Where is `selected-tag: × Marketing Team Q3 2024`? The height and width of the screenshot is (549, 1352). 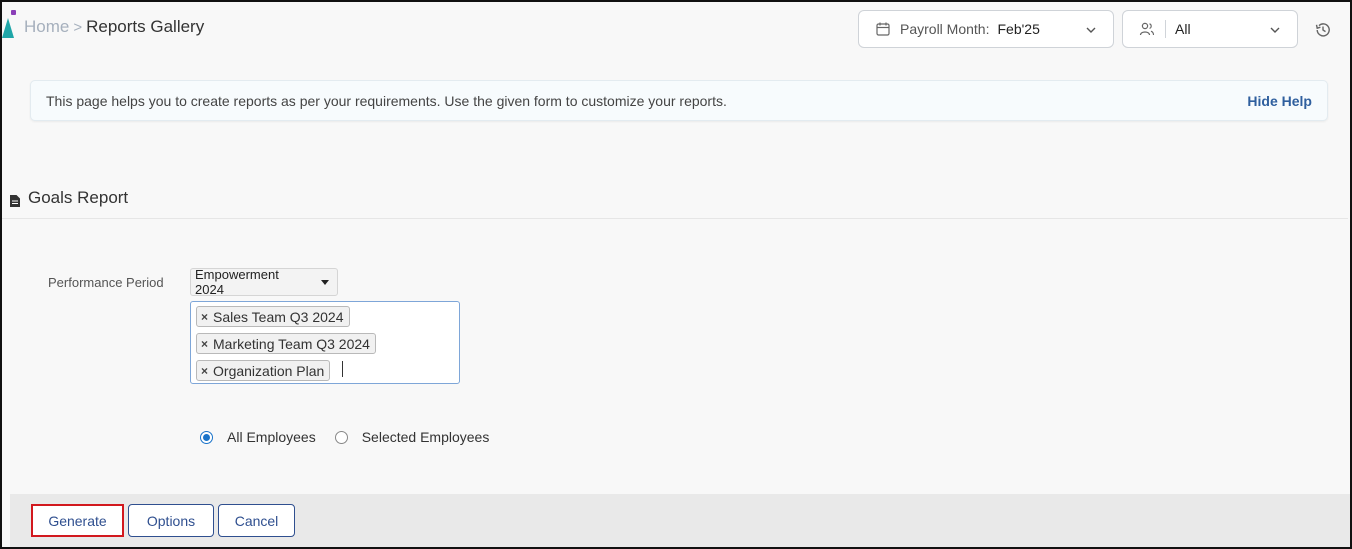 selected-tag: × Marketing Team Q3 2024 is located at coordinates (286, 343).